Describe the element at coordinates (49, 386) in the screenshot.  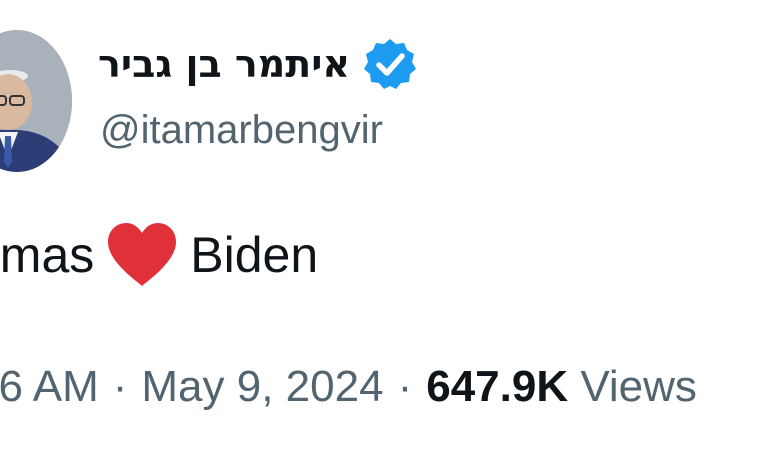
I see `tweet-time: 36 AM` at that location.